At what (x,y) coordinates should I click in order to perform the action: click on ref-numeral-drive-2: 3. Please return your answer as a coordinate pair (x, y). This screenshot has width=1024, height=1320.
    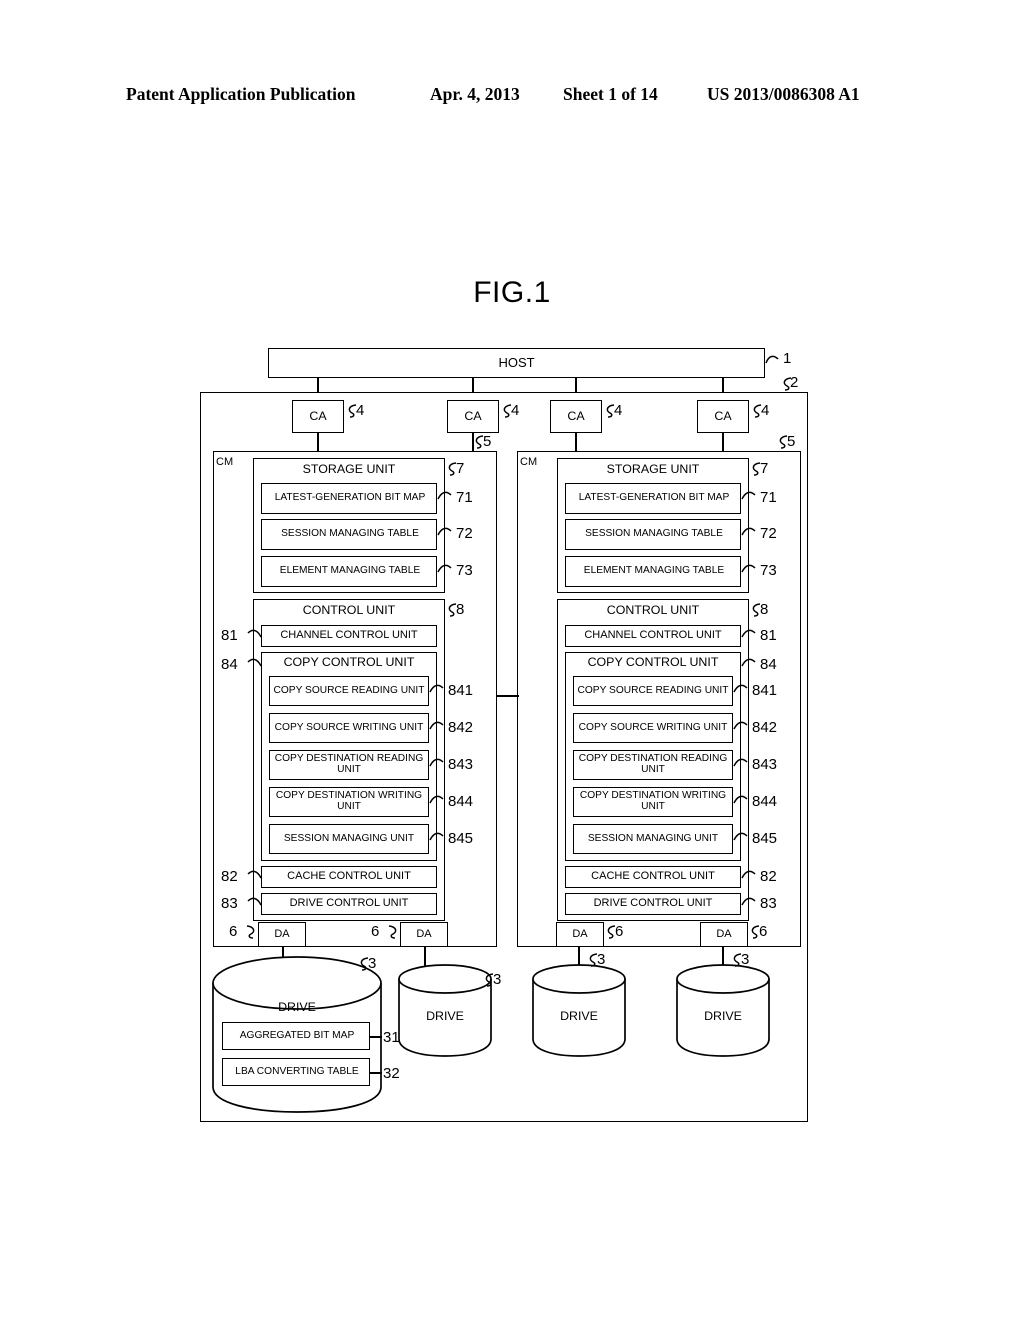
    Looking at the image, I should click on (497, 979).